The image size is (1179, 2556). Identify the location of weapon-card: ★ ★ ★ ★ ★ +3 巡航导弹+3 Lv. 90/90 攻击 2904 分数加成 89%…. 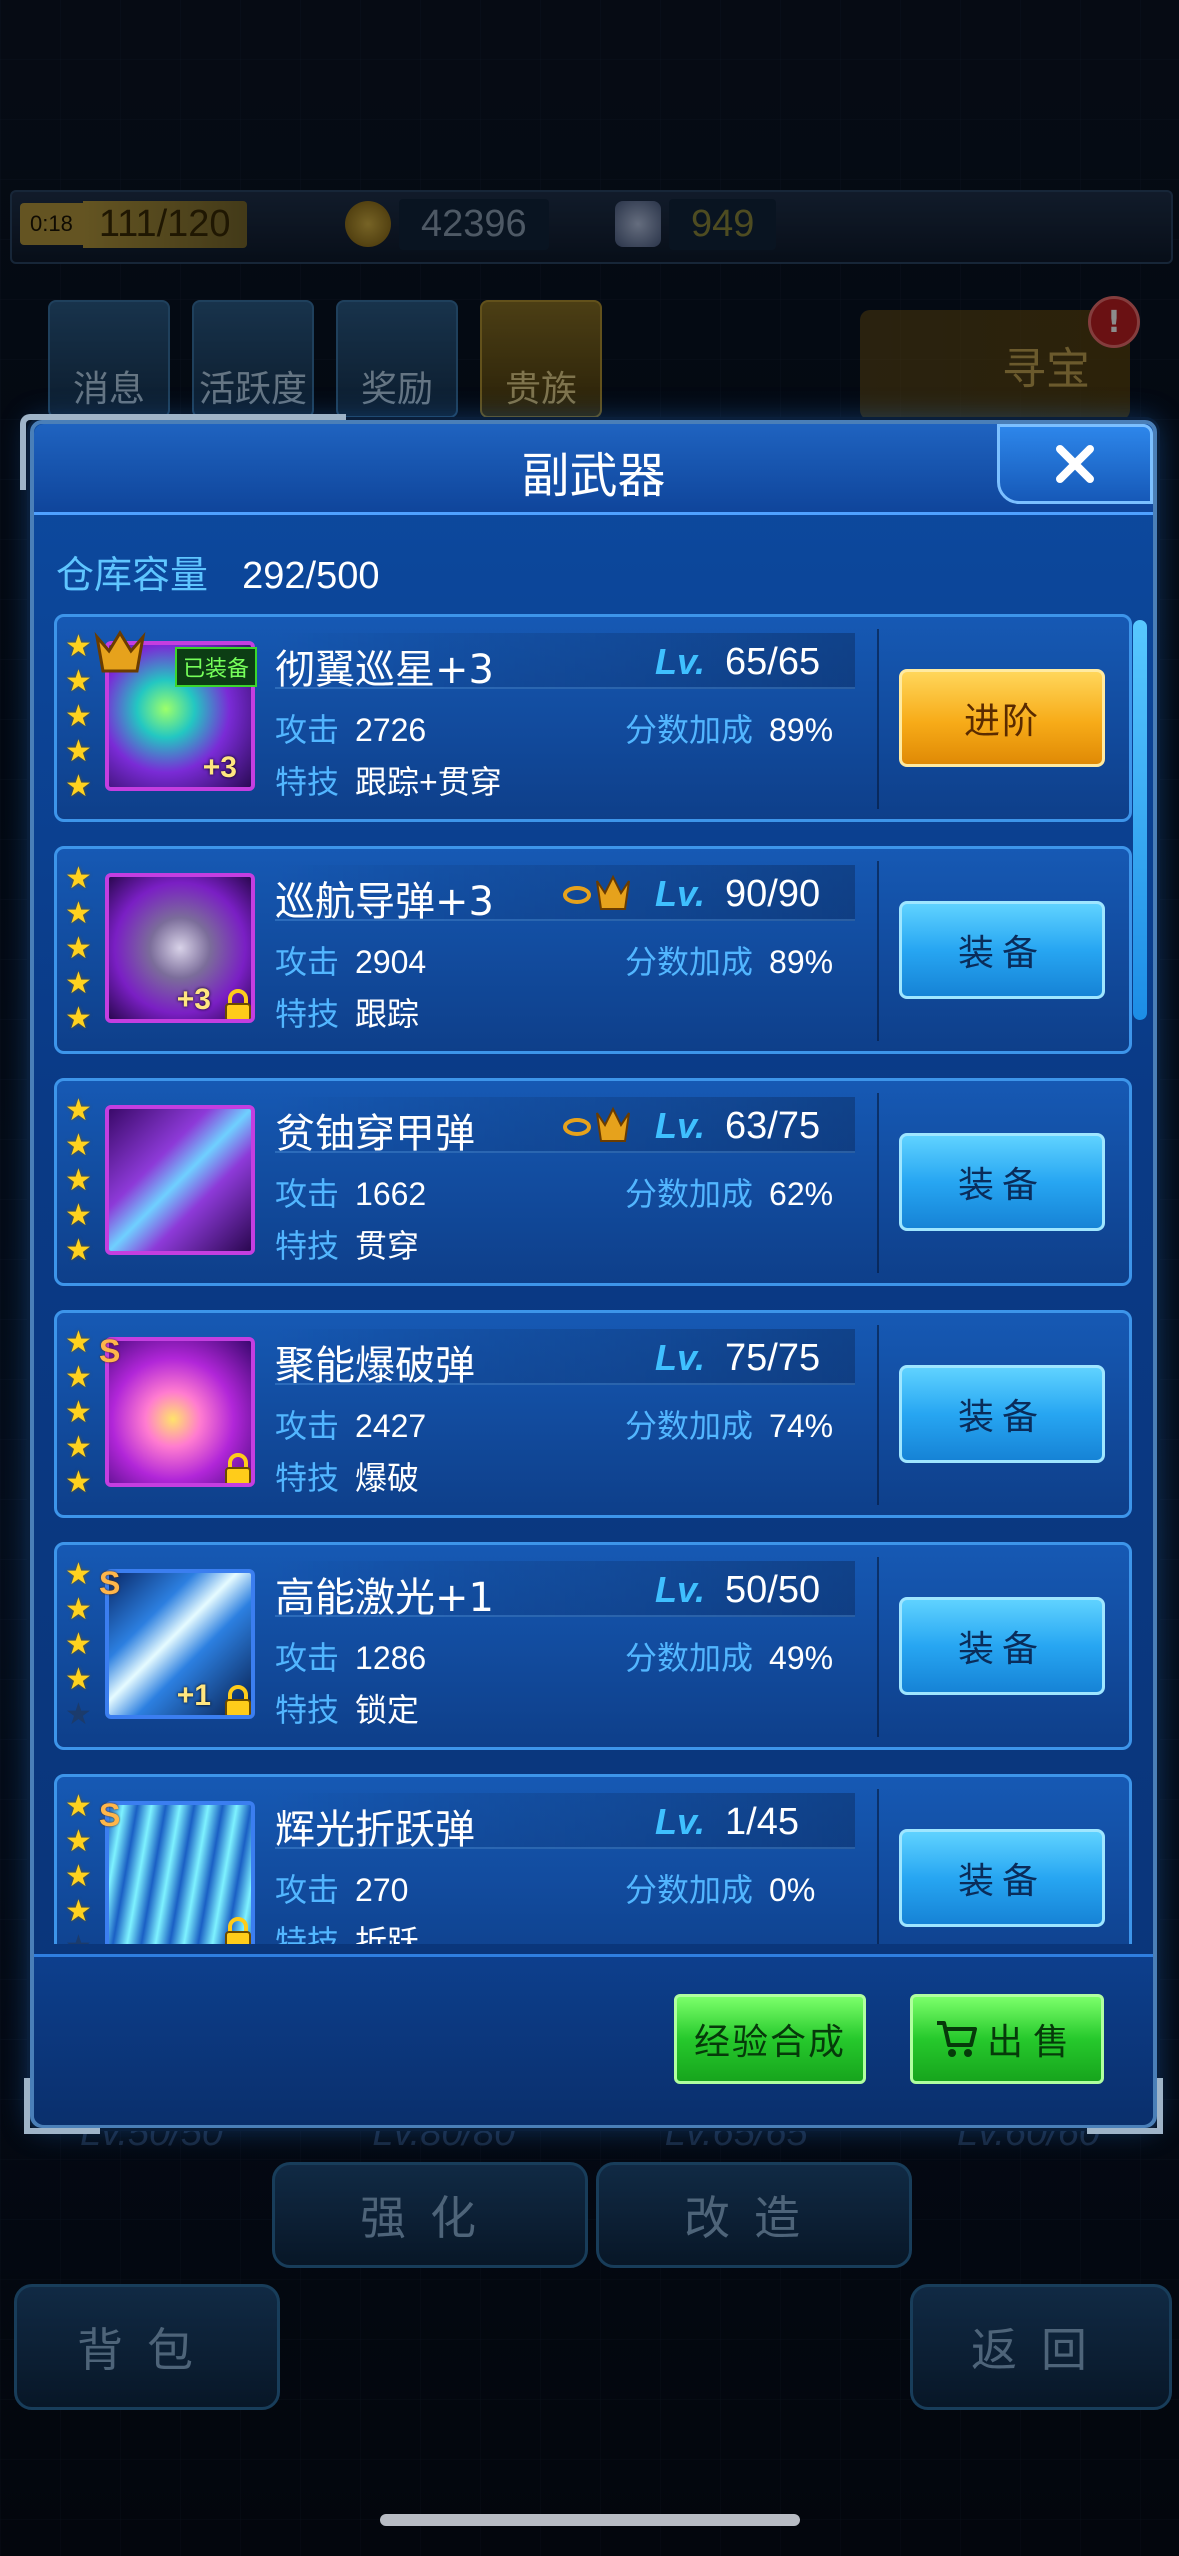
(593, 950).